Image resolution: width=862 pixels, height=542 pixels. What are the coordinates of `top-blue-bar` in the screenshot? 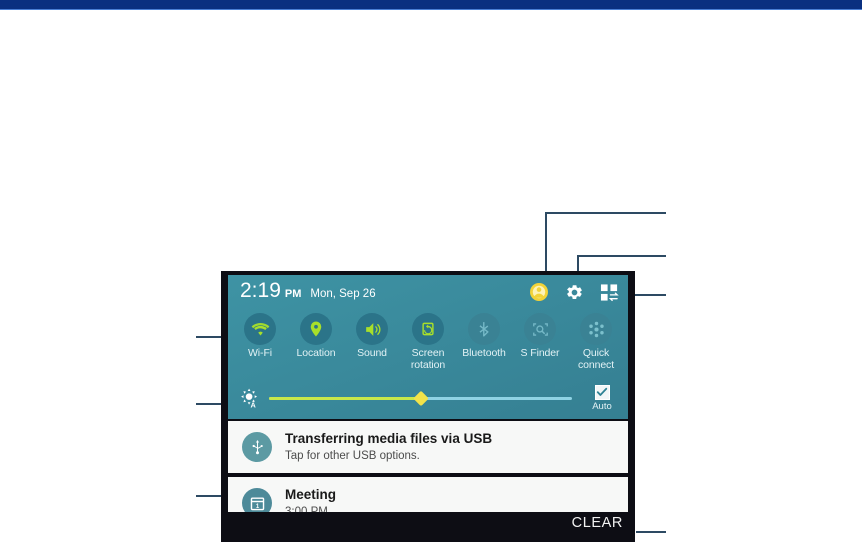 It's located at (431, 5).